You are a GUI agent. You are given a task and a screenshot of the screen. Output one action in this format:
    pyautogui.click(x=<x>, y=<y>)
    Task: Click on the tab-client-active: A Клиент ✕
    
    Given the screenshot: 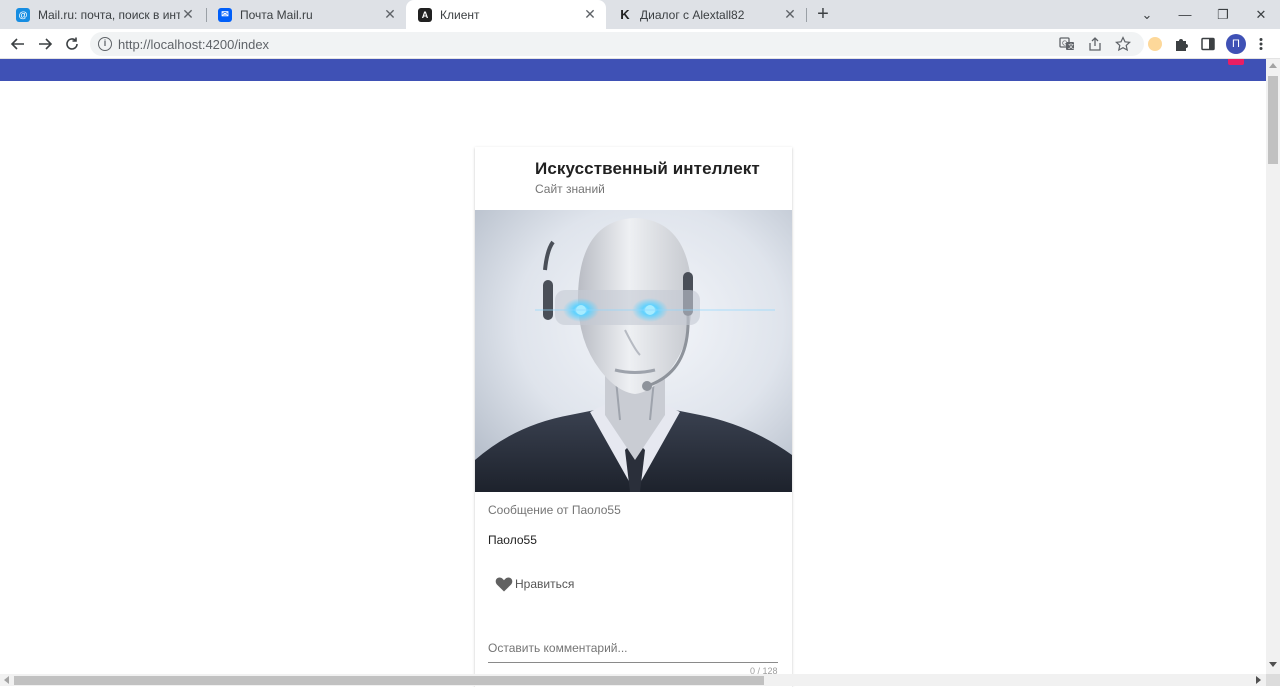 What is the action you would take?
    pyautogui.click(x=506, y=14)
    